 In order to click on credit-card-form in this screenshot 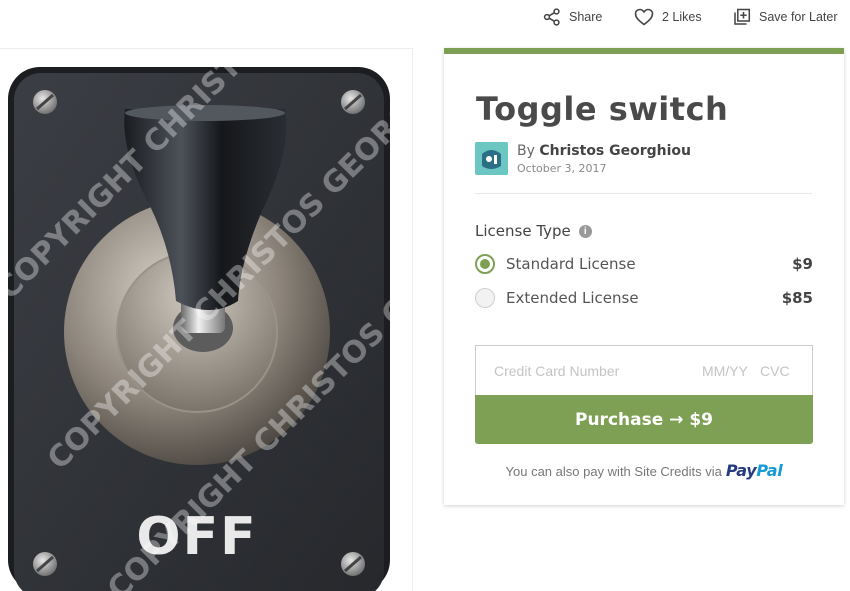, I will do `click(644, 370)`.